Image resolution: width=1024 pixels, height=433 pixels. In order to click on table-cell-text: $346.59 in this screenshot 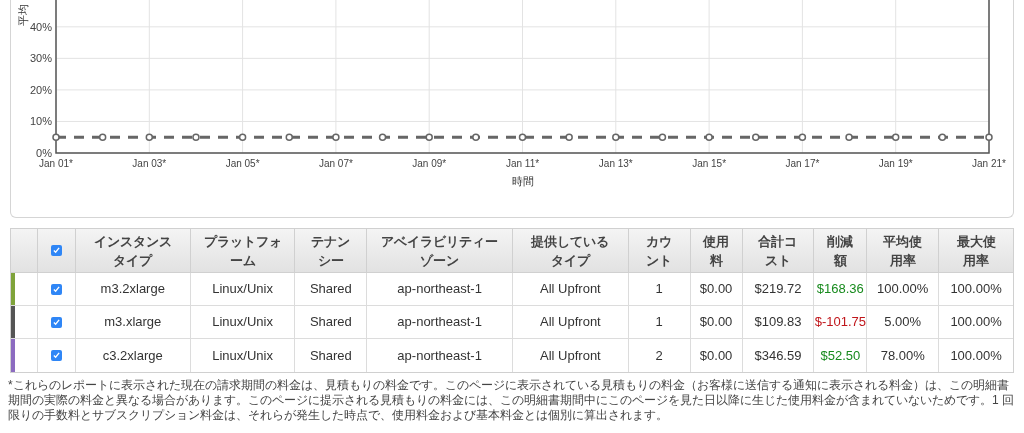, I will do `click(778, 355)`.